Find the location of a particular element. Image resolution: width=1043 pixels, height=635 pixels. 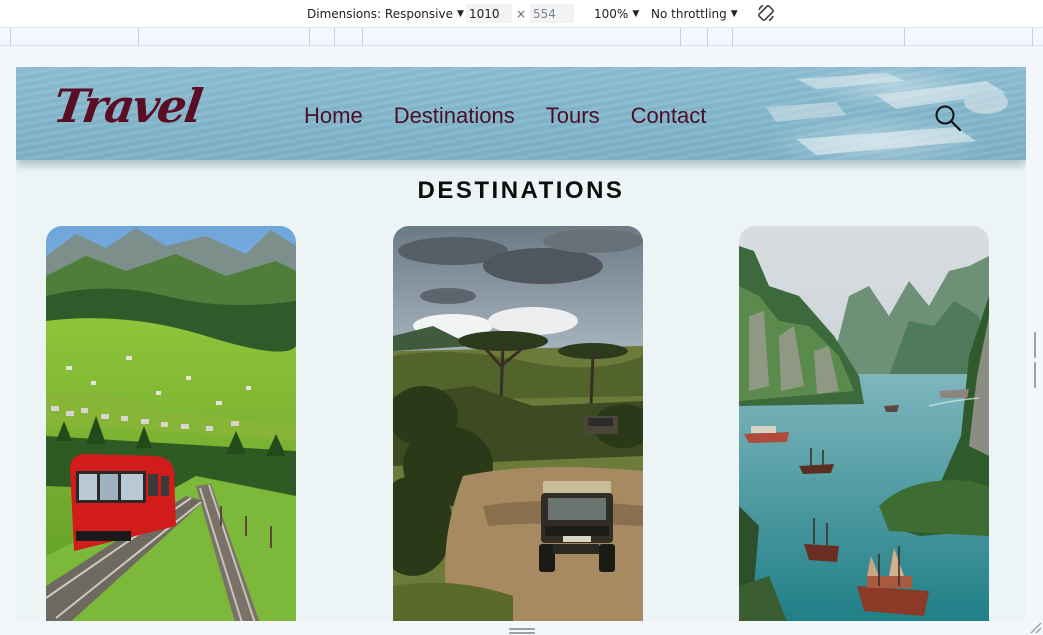

section-title: DESTINATIONS is located at coordinates (521, 190).